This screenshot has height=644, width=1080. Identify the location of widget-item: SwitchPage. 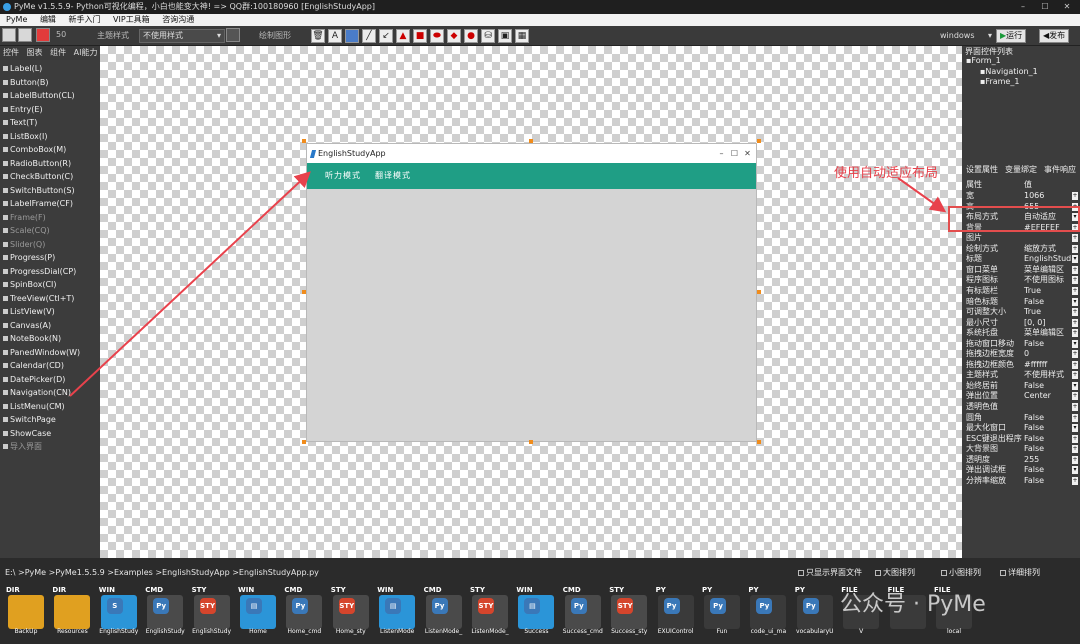
(29, 419).